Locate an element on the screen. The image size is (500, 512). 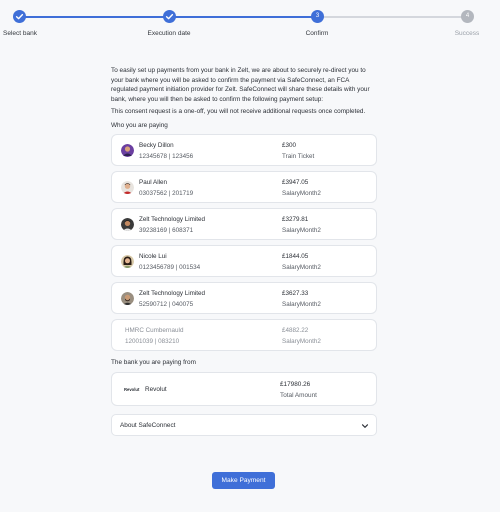
accordion-label: About SafeConnect is located at coordinates (148, 425).